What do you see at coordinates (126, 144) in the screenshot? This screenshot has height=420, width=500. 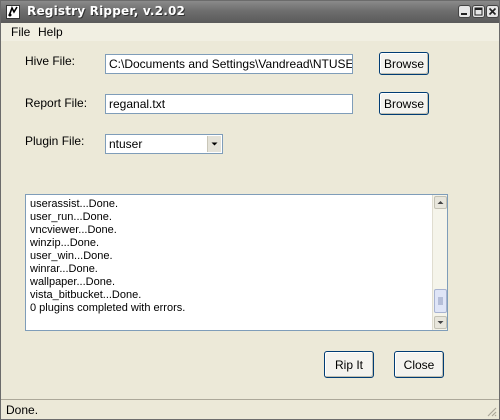 I see `plugin-file-value: ntuser` at bounding box center [126, 144].